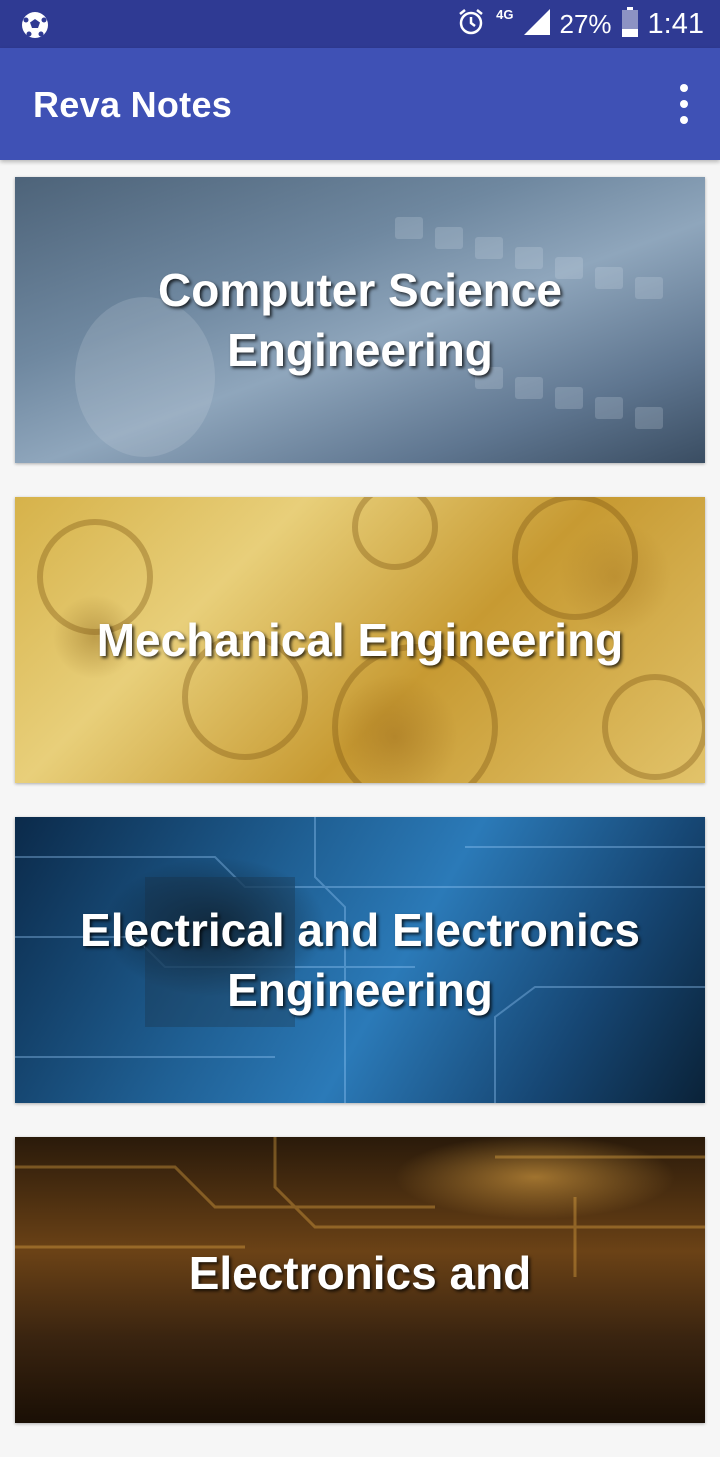 This screenshot has height=1457, width=720. What do you see at coordinates (629, 24) in the screenshot?
I see `battery-icon` at bounding box center [629, 24].